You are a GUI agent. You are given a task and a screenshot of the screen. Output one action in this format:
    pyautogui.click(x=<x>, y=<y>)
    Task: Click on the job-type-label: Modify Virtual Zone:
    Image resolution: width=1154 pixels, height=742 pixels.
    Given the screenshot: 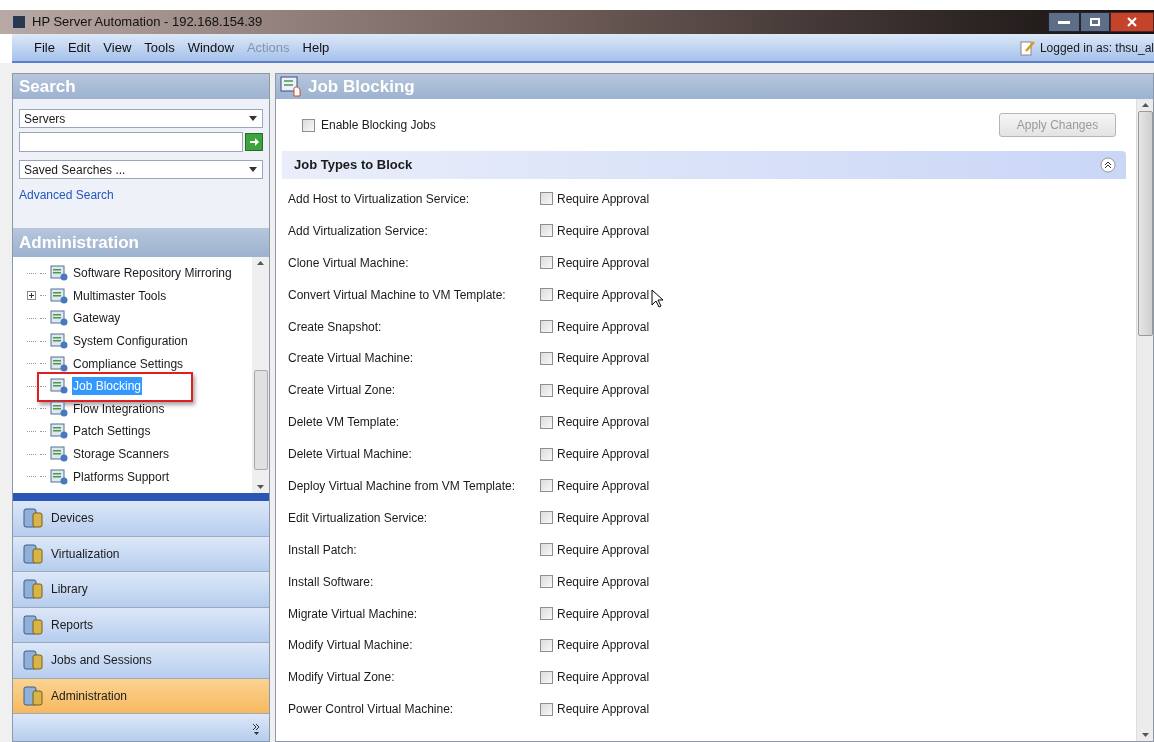 What is the action you would take?
    pyautogui.click(x=342, y=678)
    